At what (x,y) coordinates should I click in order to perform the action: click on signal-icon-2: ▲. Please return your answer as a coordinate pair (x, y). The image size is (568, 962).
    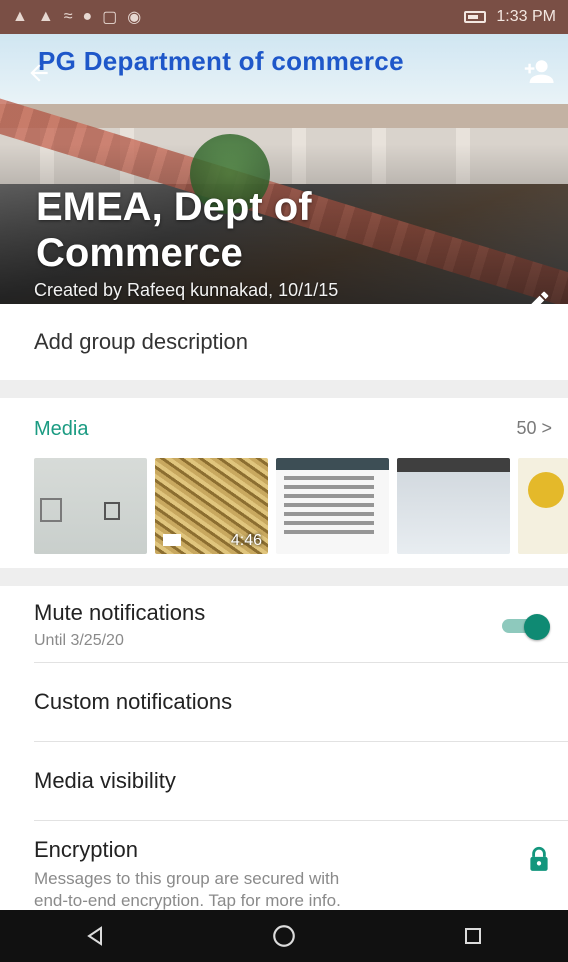
    Looking at the image, I should click on (45, 16).